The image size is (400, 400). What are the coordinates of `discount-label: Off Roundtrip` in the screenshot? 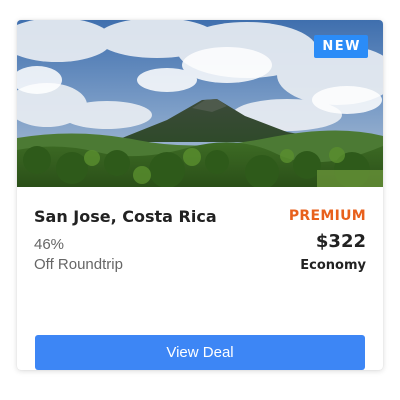 It's located at (78, 264).